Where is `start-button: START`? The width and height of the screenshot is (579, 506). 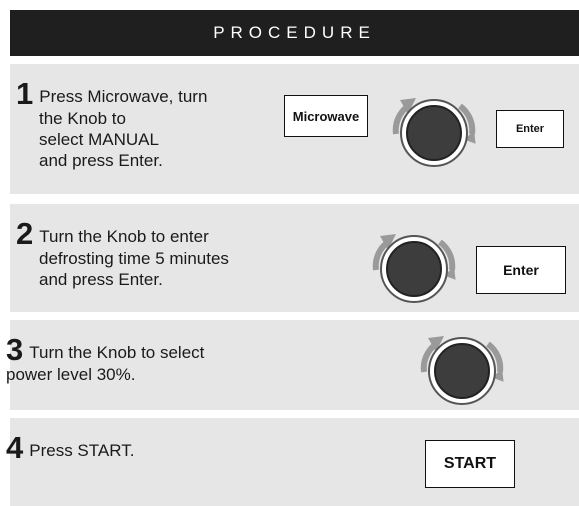
start-button: START is located at coordinates (470, 464).